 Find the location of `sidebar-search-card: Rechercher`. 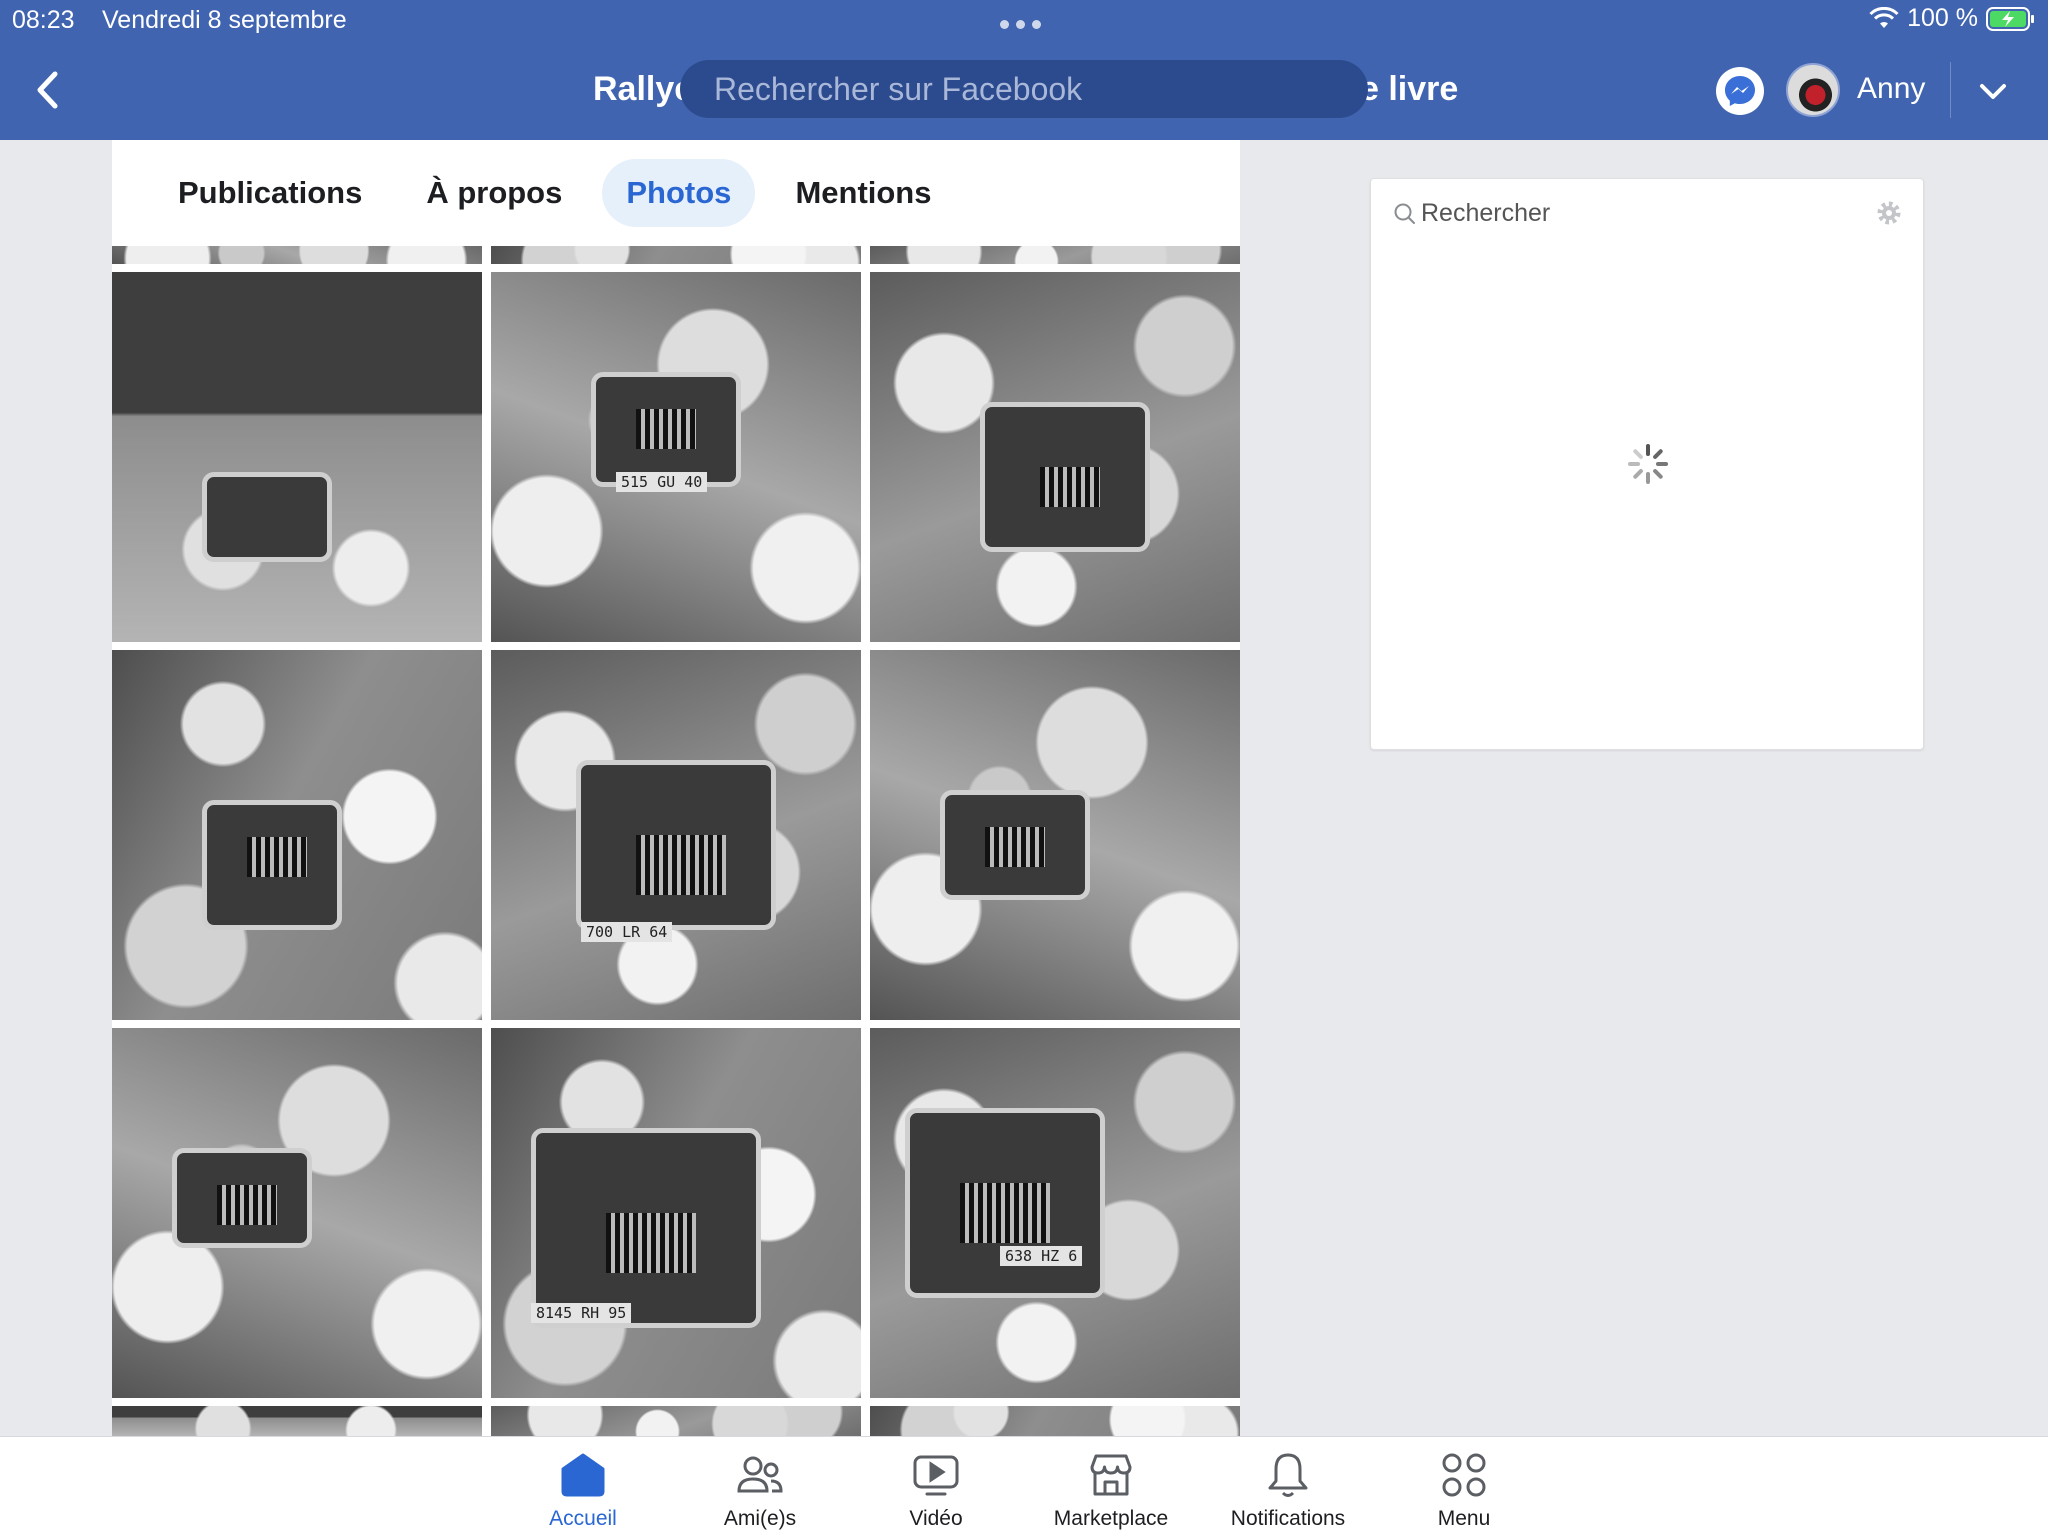

sidebar-search-card: Rechercher is located at coordinates (1647, 464).